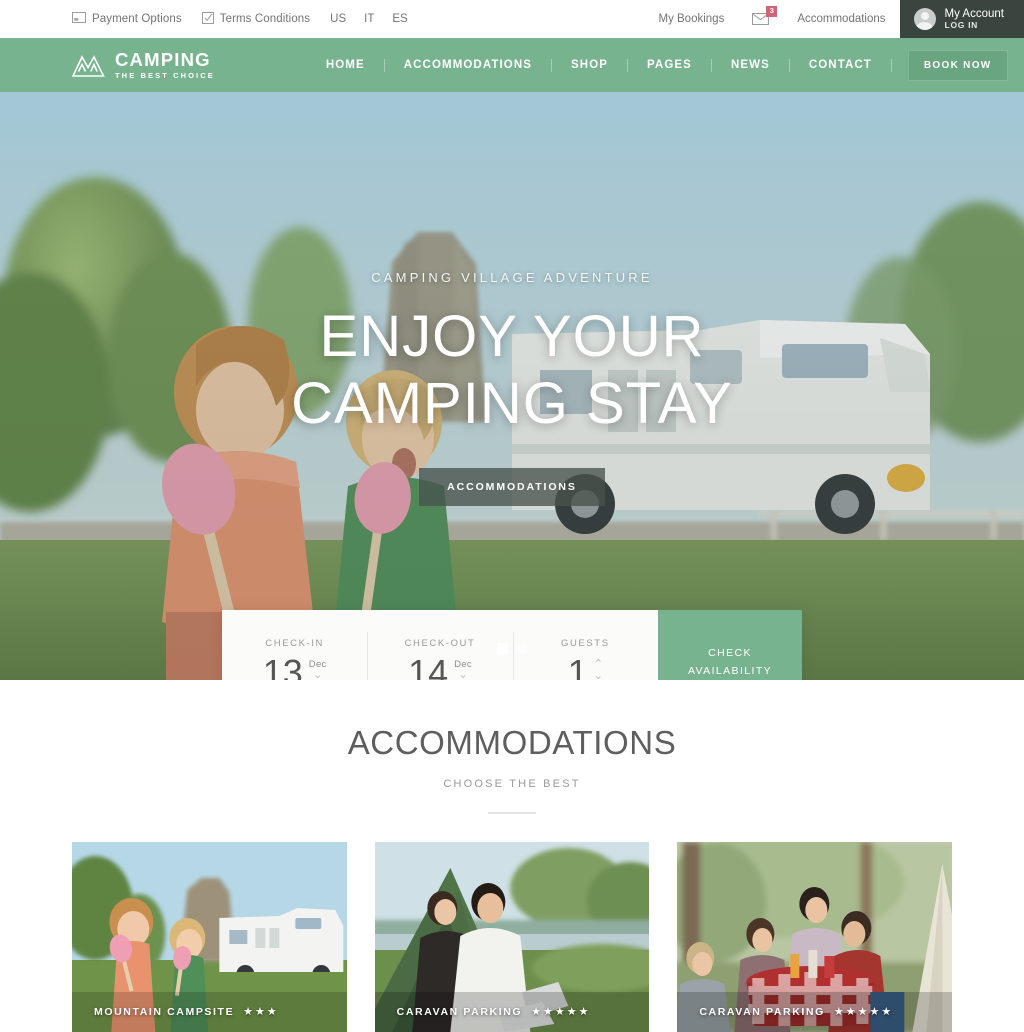 The height and width of the screenshot is (1032, 1024). I want to click on messages-link: 3, so click(760, 19).